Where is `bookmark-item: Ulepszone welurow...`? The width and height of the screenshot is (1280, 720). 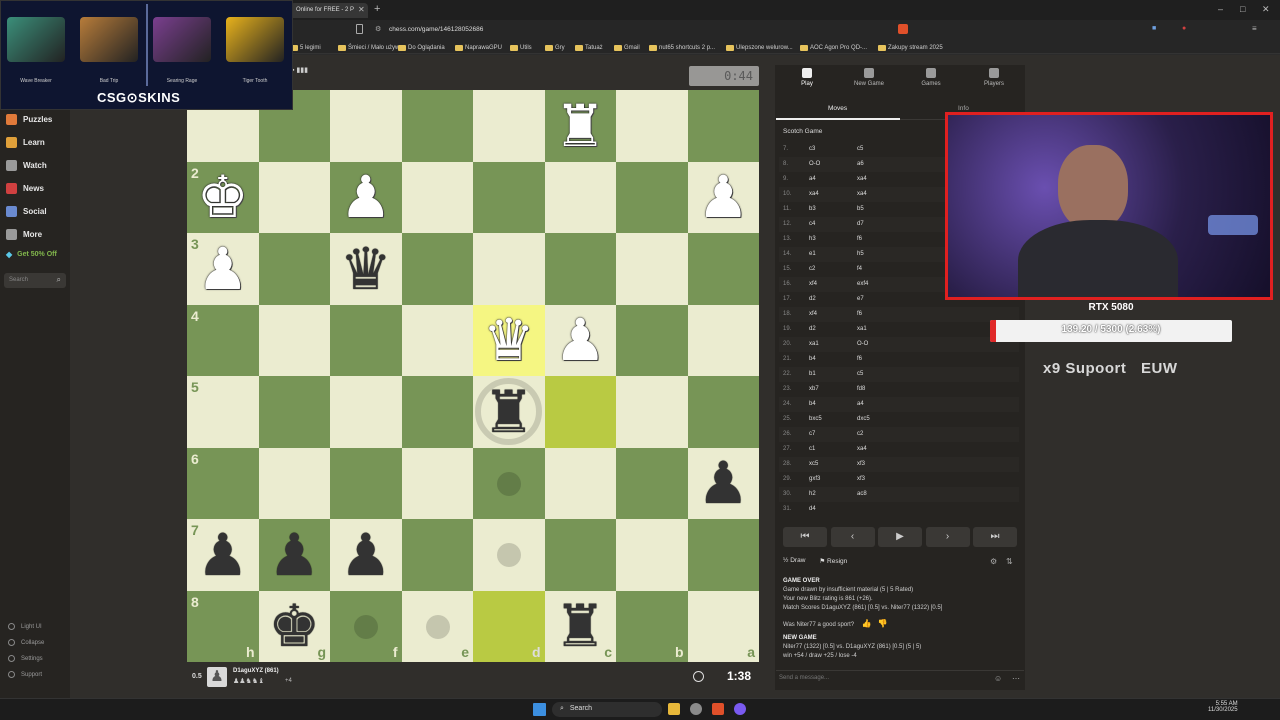
bookmark-item: Ulepszone welurow... is located at coordinates (759, 47).